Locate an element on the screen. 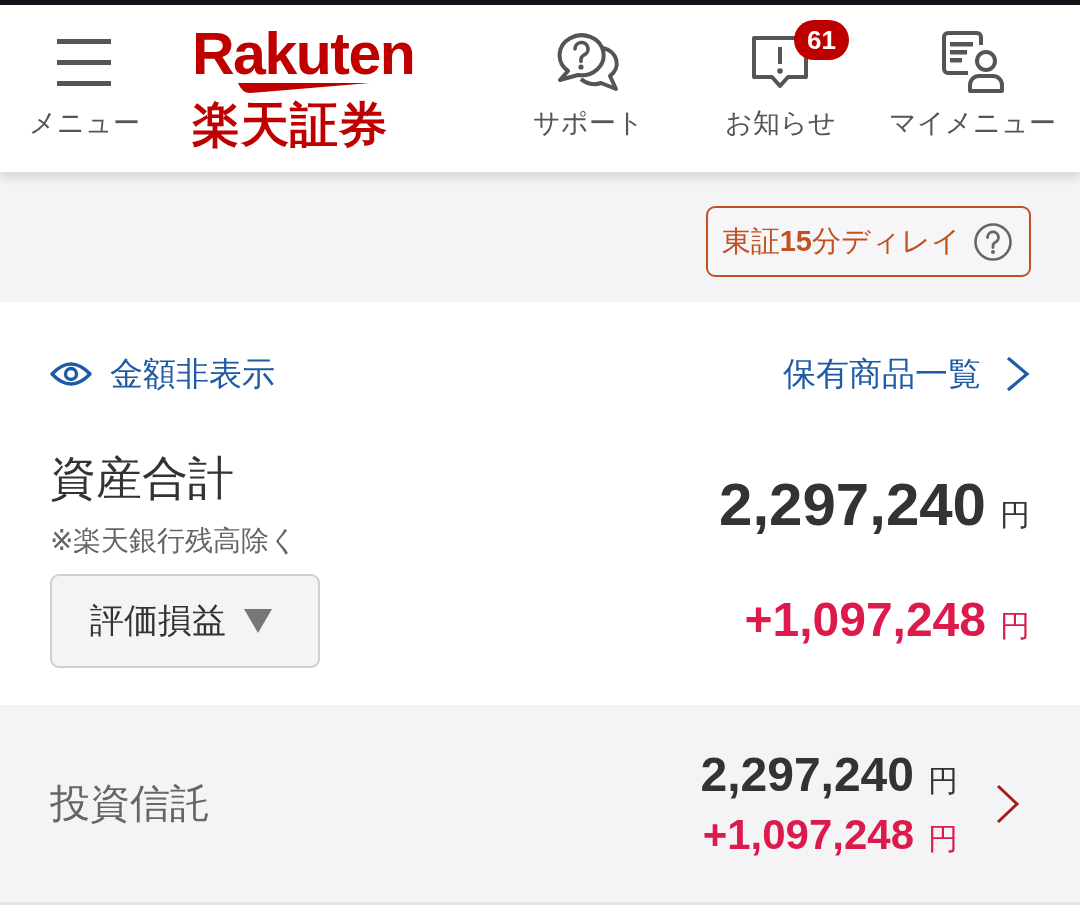 The image size is (1080, 913). holdings-link: 保有商品一覧 is located at coordinates (906, 374).